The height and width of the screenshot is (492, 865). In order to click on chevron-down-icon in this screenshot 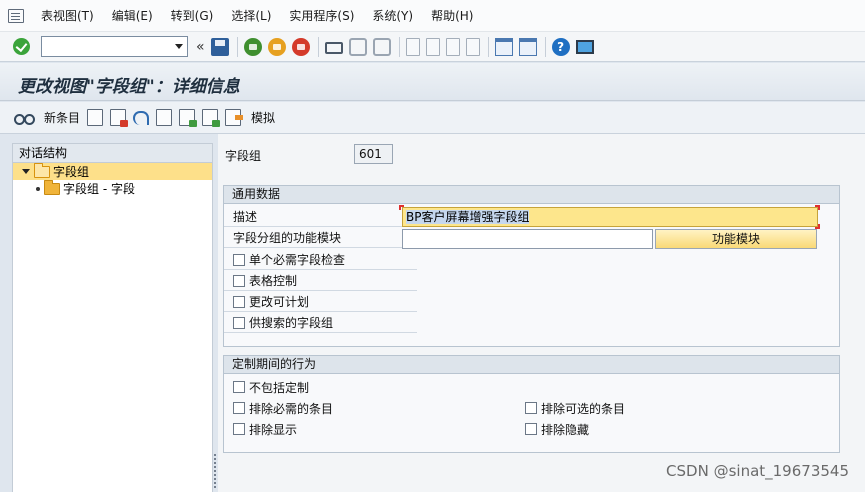, I will do `click(179, 46)`.